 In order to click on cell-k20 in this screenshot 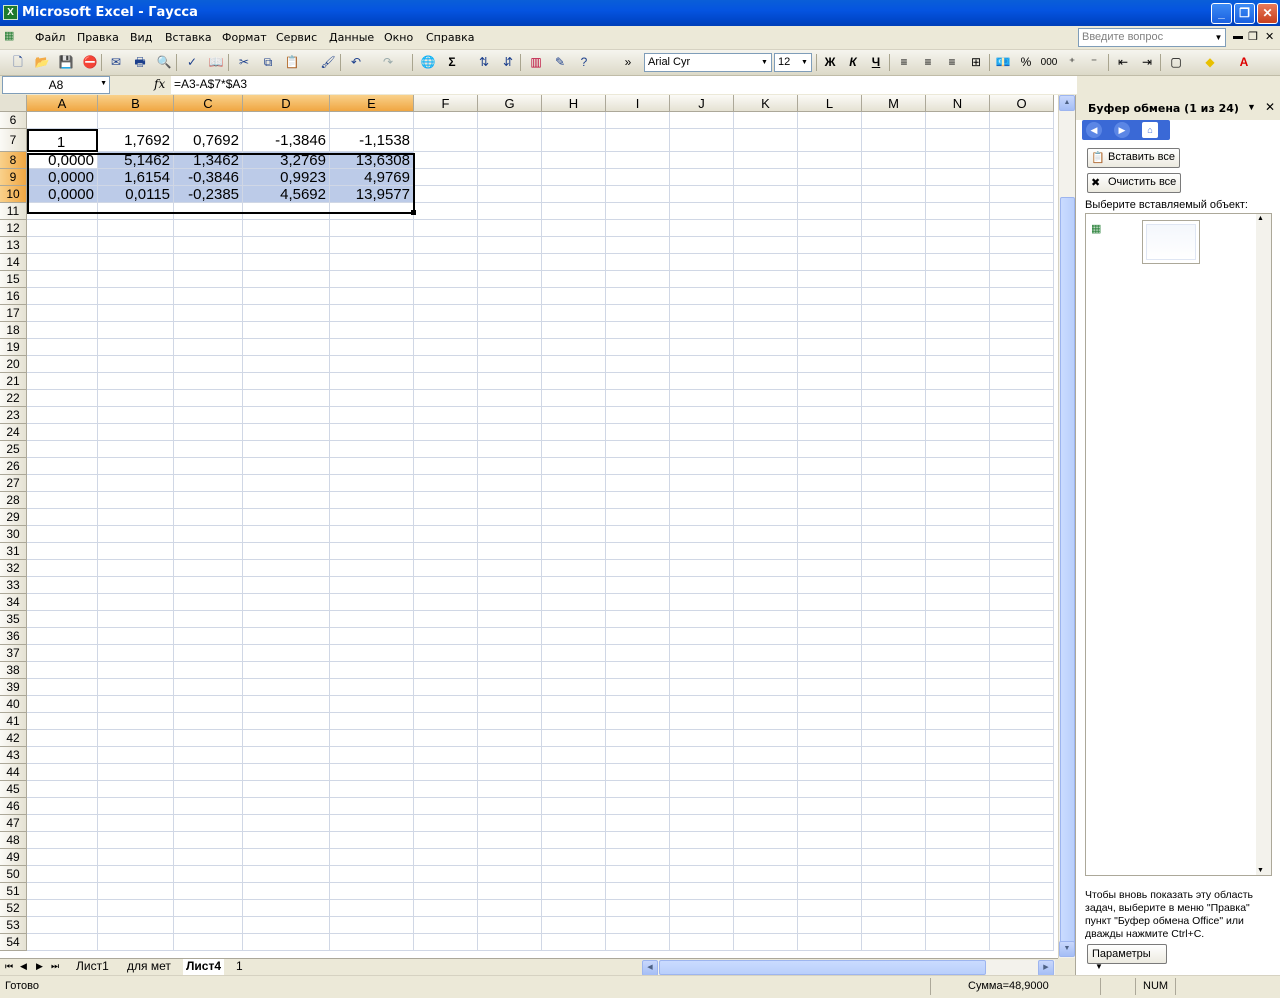, I will do `click(766, 364)`.